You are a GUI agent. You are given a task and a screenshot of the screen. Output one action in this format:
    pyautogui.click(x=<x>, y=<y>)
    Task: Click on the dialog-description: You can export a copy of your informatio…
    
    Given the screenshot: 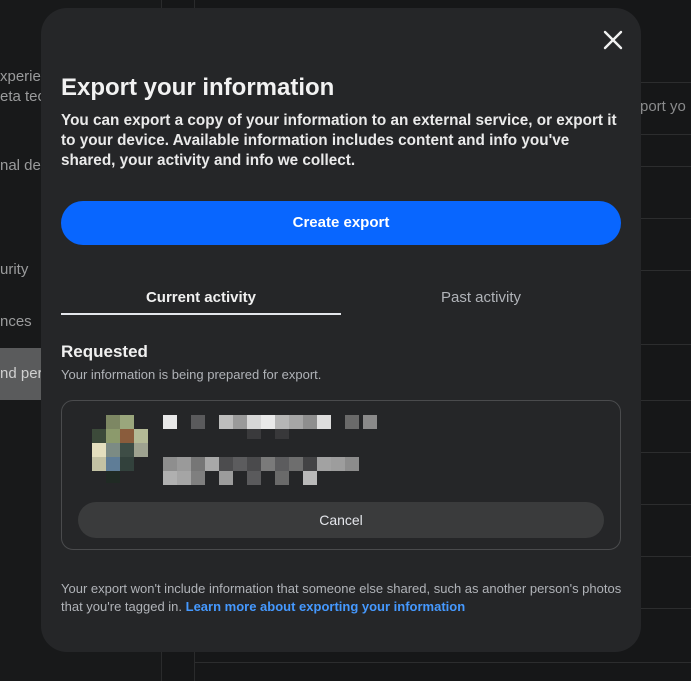 What is the action you would take?
    pyautogui.click(x=339, y=140)
    